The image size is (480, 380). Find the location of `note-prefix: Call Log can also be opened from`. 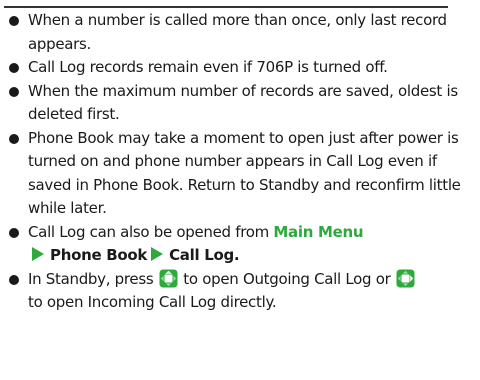

note-prefix: Call Log can also be opened from is located at coordinates (151, 231).